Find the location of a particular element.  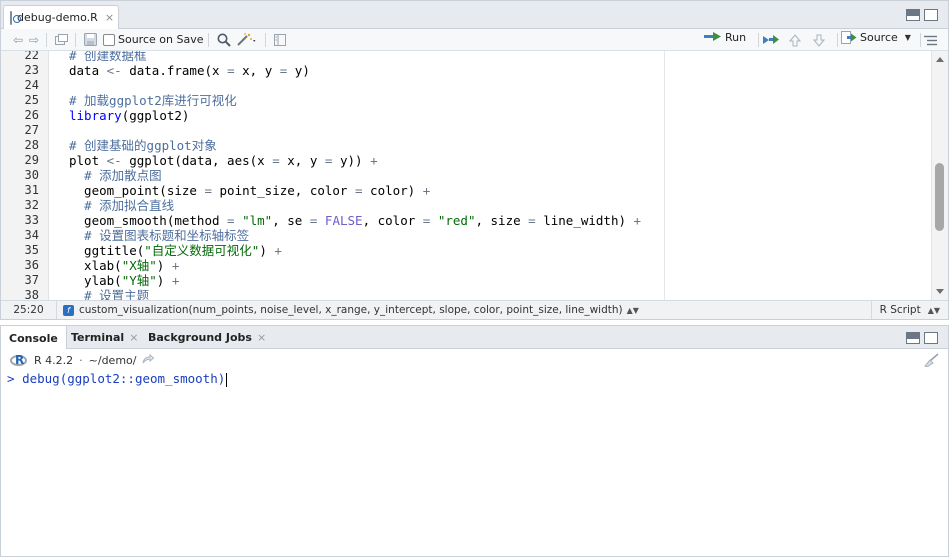

tab-terminal: Terminal × is located at coordinates (104, 337).